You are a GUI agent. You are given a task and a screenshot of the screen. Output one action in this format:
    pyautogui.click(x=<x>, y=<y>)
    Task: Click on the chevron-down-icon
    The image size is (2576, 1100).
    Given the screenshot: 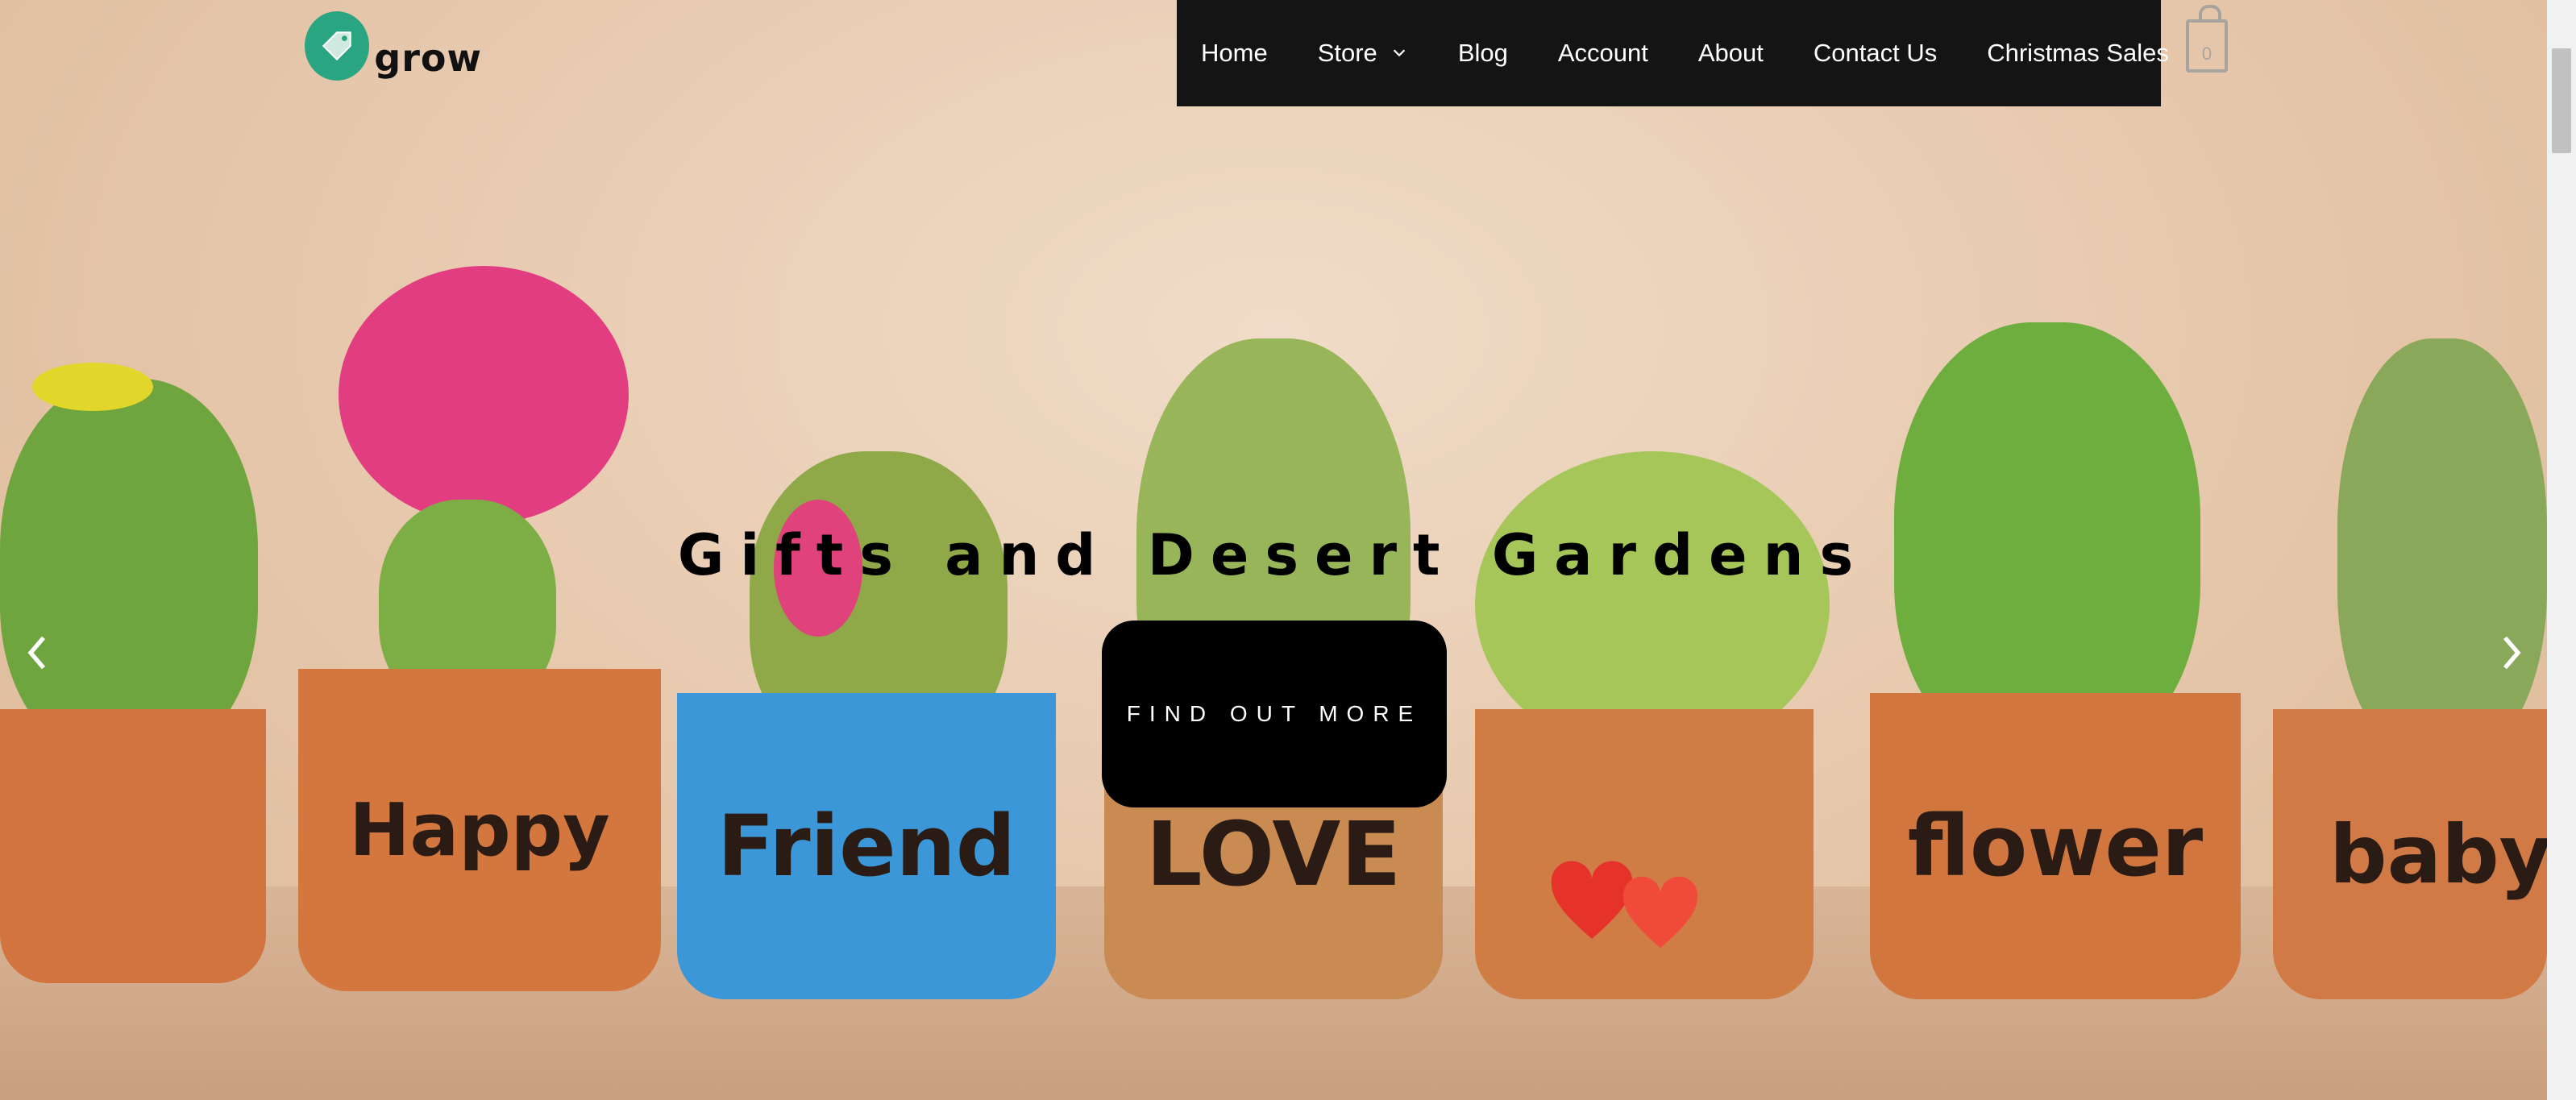 What is the action you would take?
    pyautogui.click(x=1399, y=53)
    